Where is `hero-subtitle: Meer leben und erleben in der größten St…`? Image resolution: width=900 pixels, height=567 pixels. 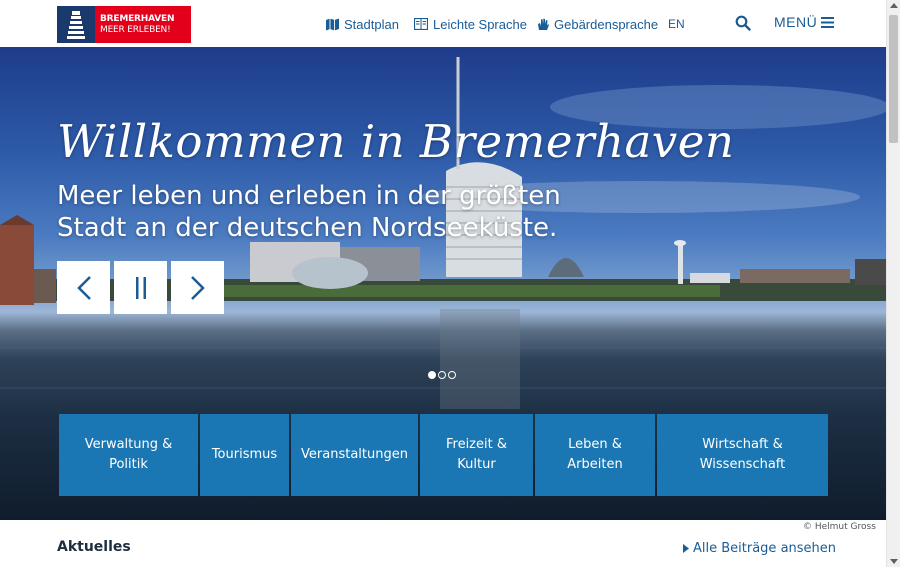 hero-subtitle: Meer leben und erleben in der größten St… is located at coordinates (309, 212).